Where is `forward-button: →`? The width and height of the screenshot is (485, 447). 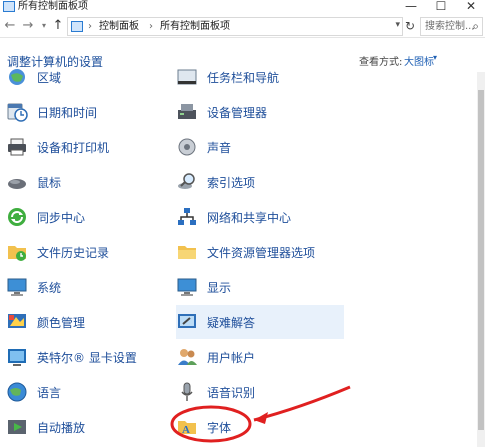
forward-button: → is located at coordinates (28, 26).